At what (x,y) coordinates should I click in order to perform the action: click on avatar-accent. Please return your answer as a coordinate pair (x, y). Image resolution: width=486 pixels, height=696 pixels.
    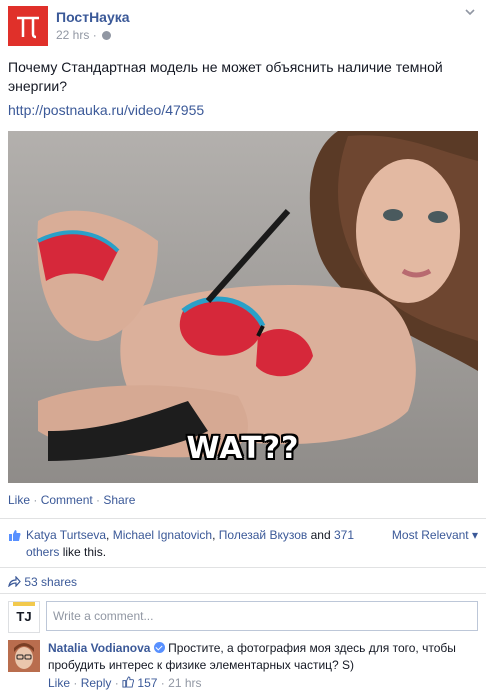
    Looking at the image, I should click on (24, 604).